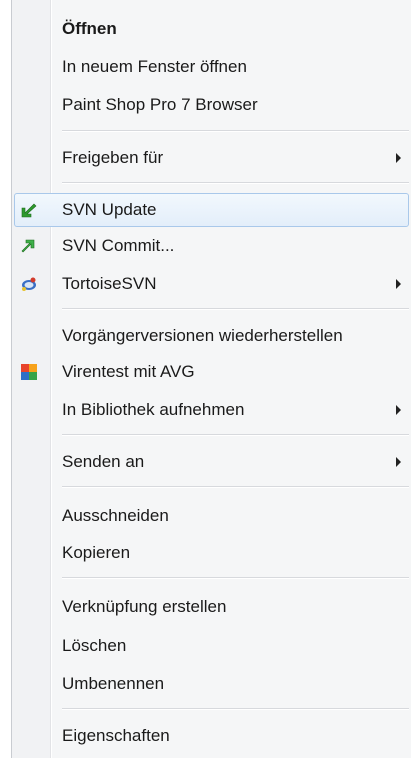 The image size is (411, 758). I want to click on menu-item-share-with: Freigeben für, so click(211, 158).